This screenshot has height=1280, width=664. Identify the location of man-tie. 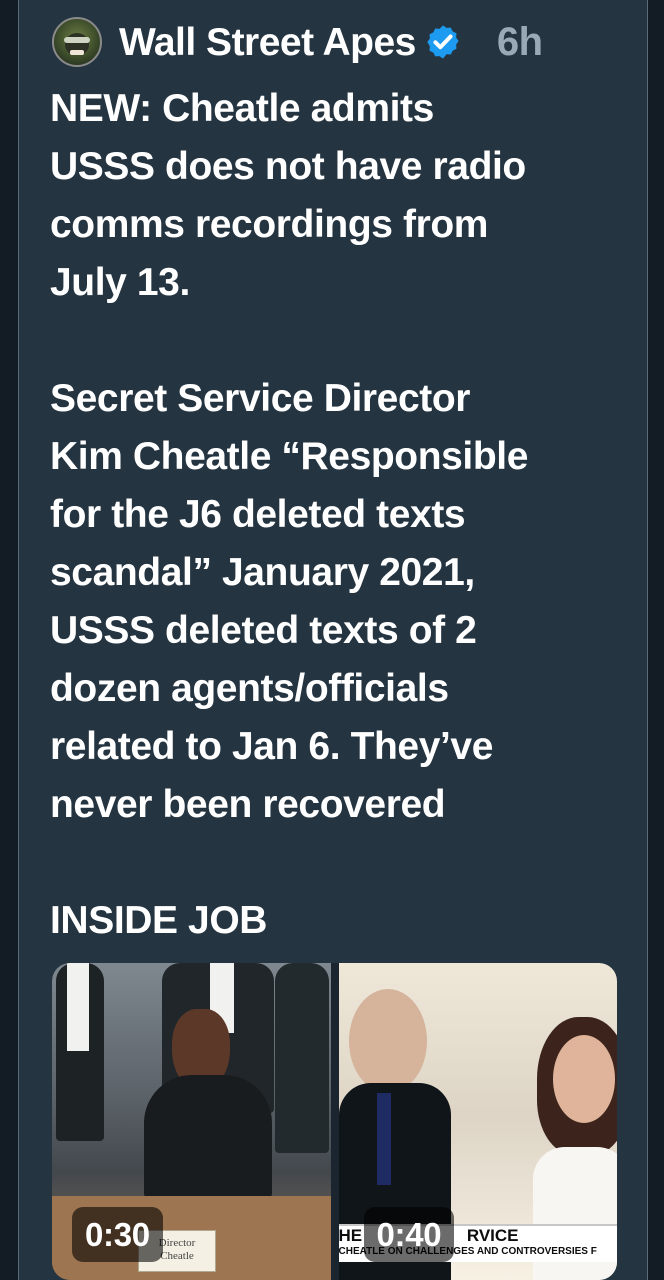
(383, 1139).